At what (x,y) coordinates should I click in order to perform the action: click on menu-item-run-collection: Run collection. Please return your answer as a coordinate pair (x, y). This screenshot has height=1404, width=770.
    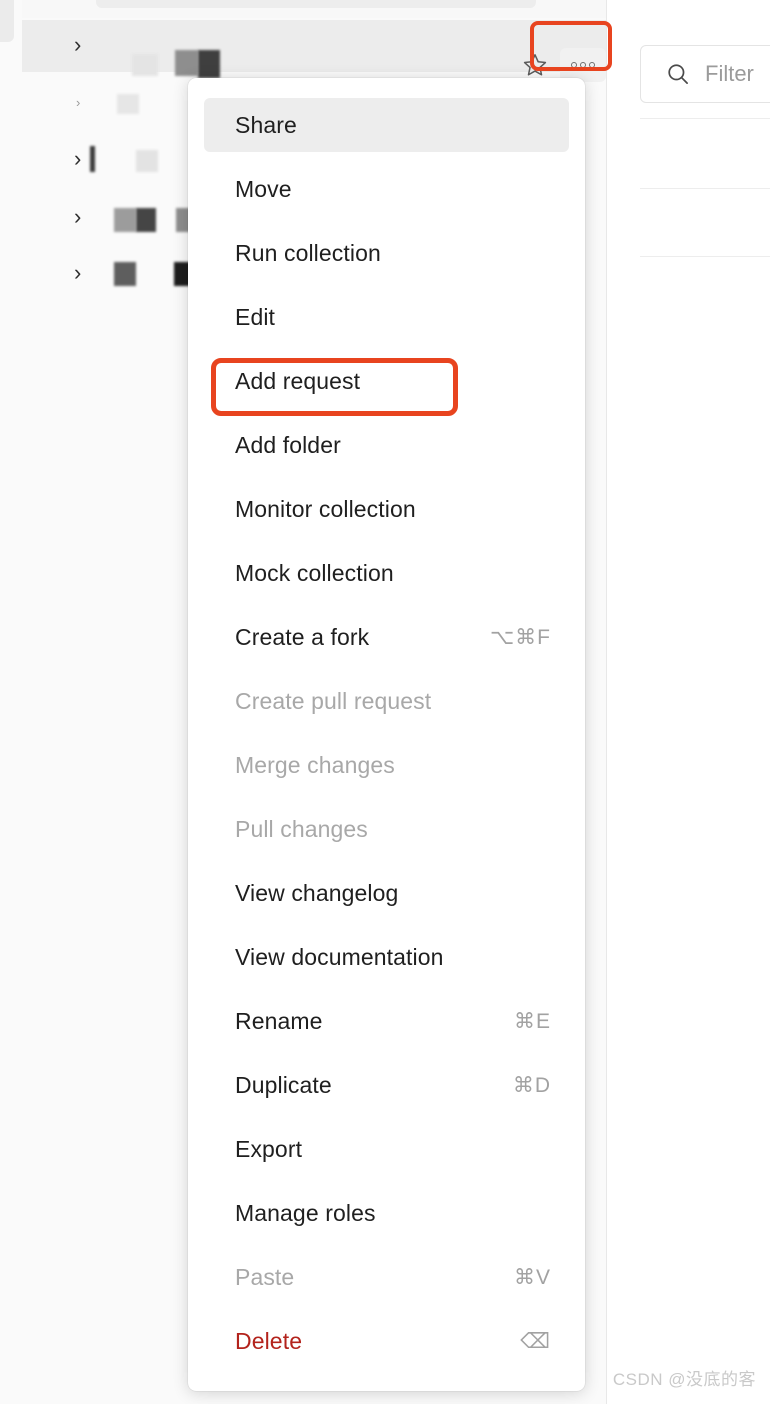
    Looking at the image, I should click on (386, 253).